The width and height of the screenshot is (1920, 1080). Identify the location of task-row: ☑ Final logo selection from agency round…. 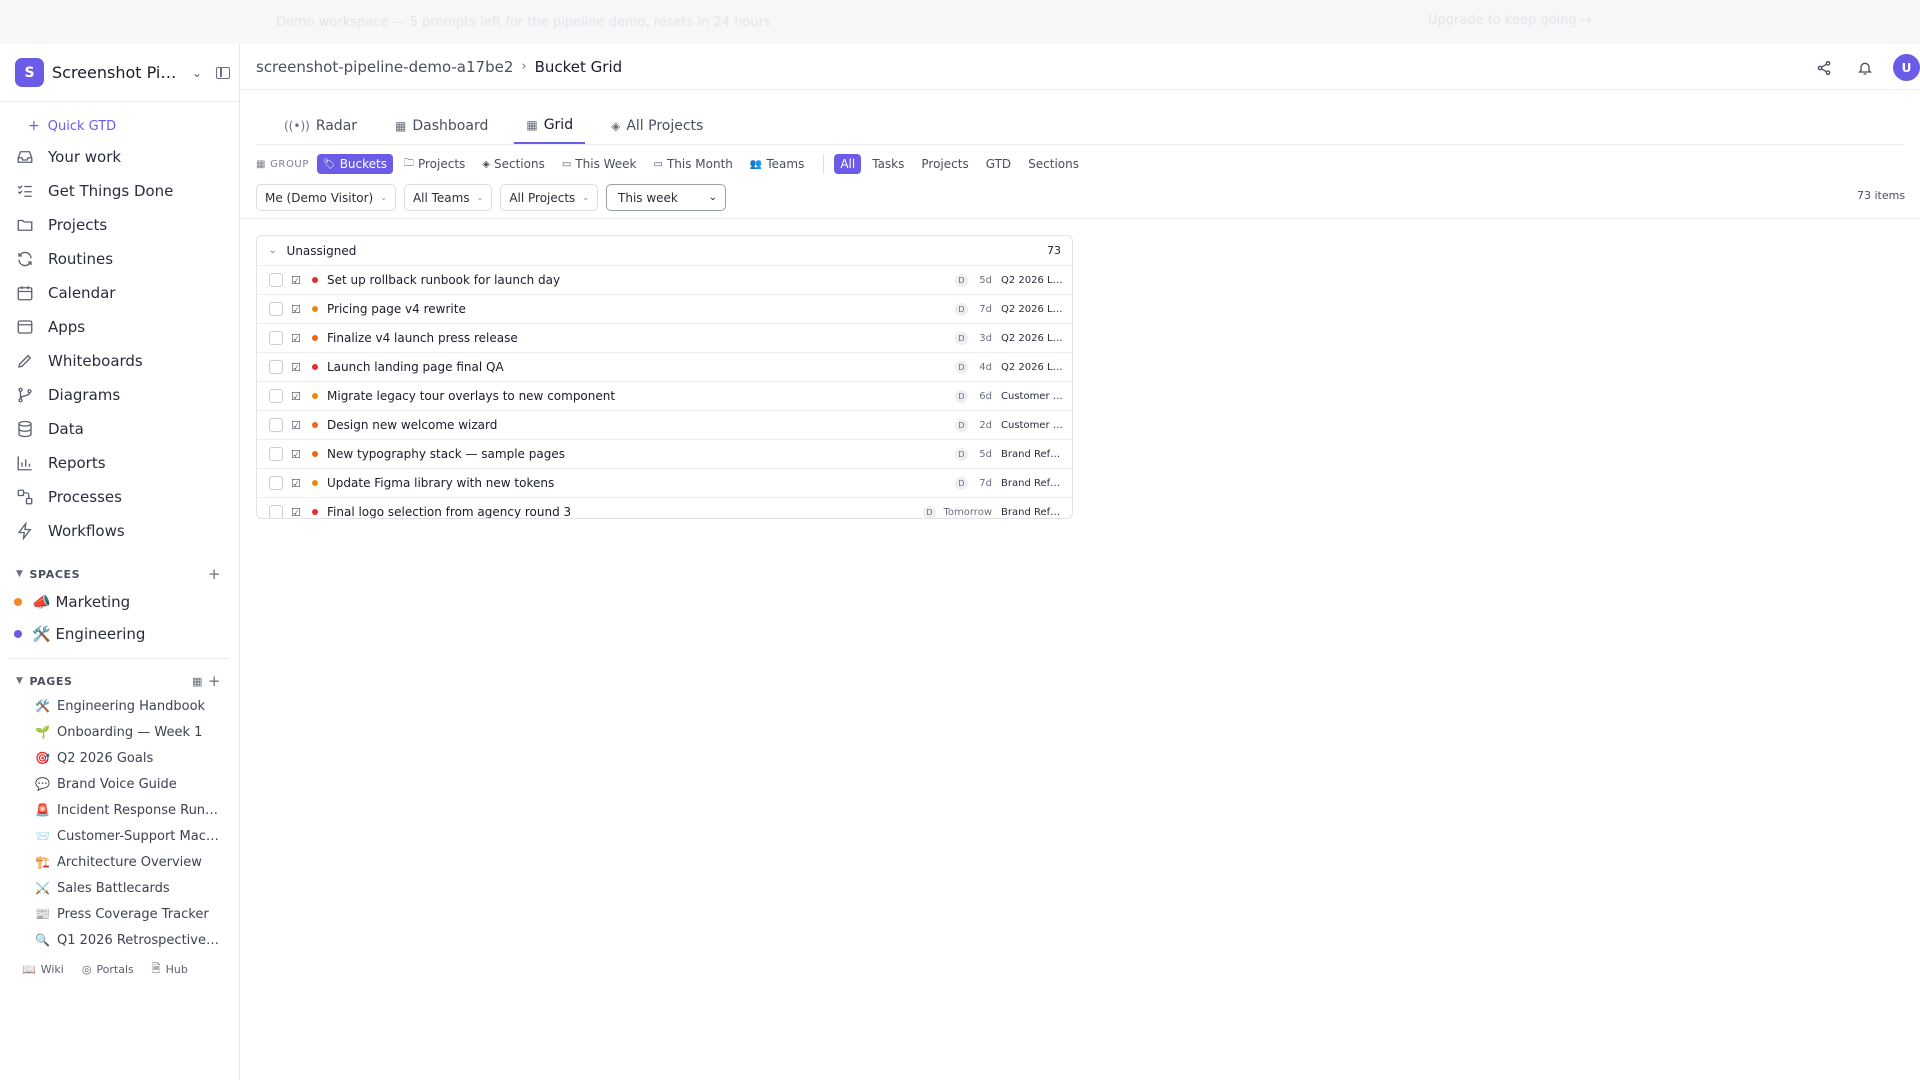
(664, 508).